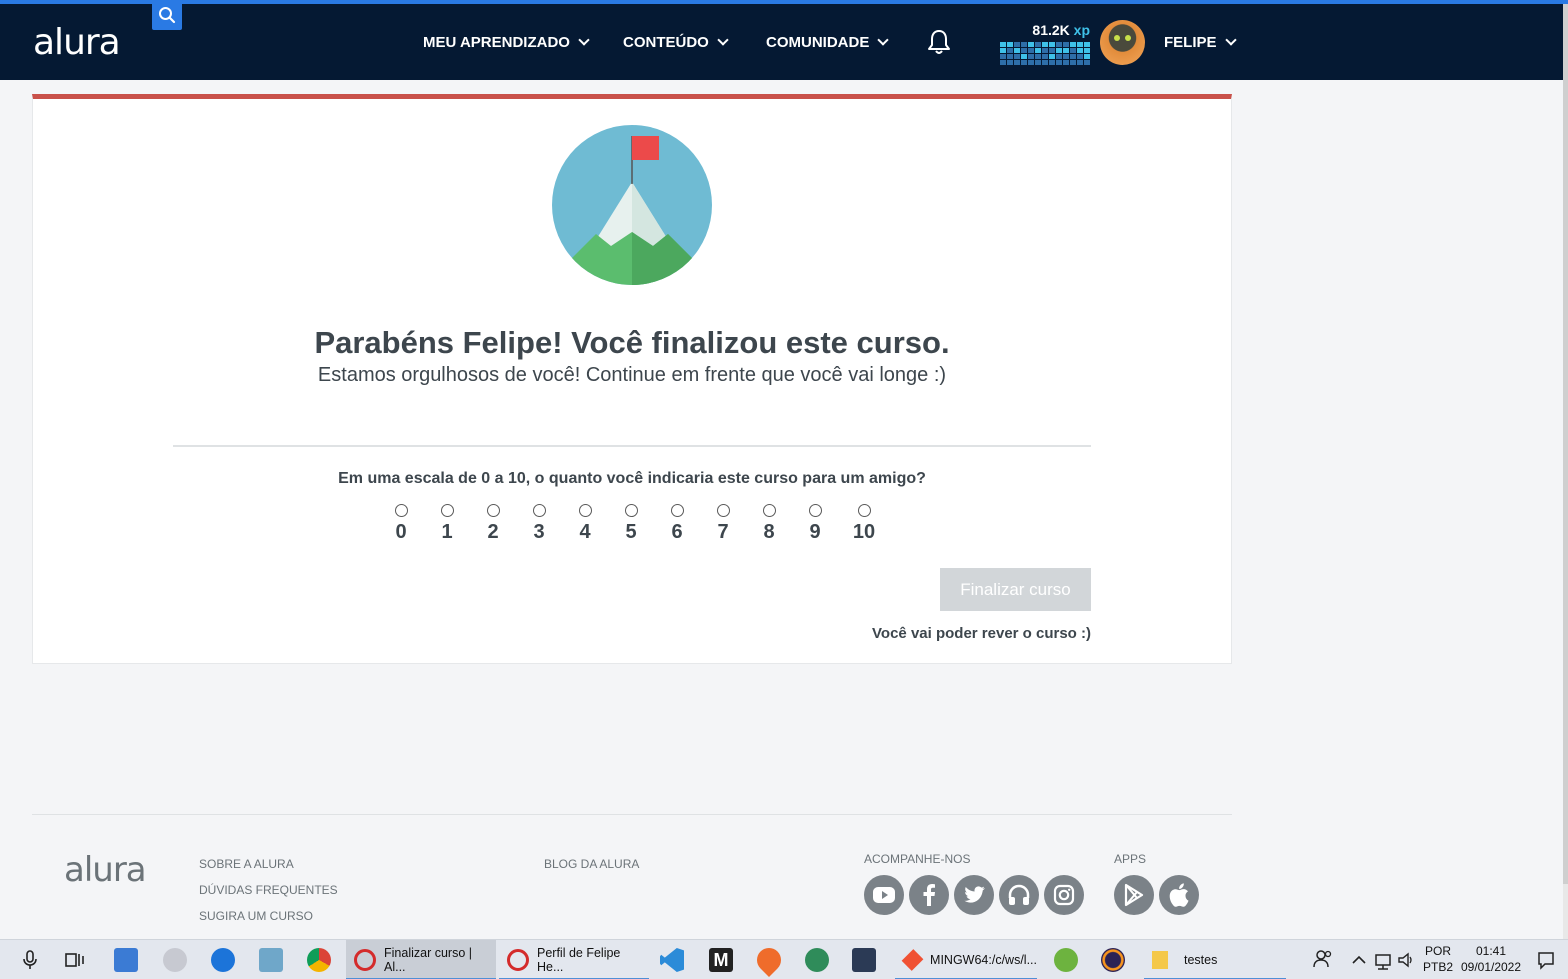 The height and width of the screenshot is (979, 1568). I want to click on nps-option-10: 10, so click(864, 524).